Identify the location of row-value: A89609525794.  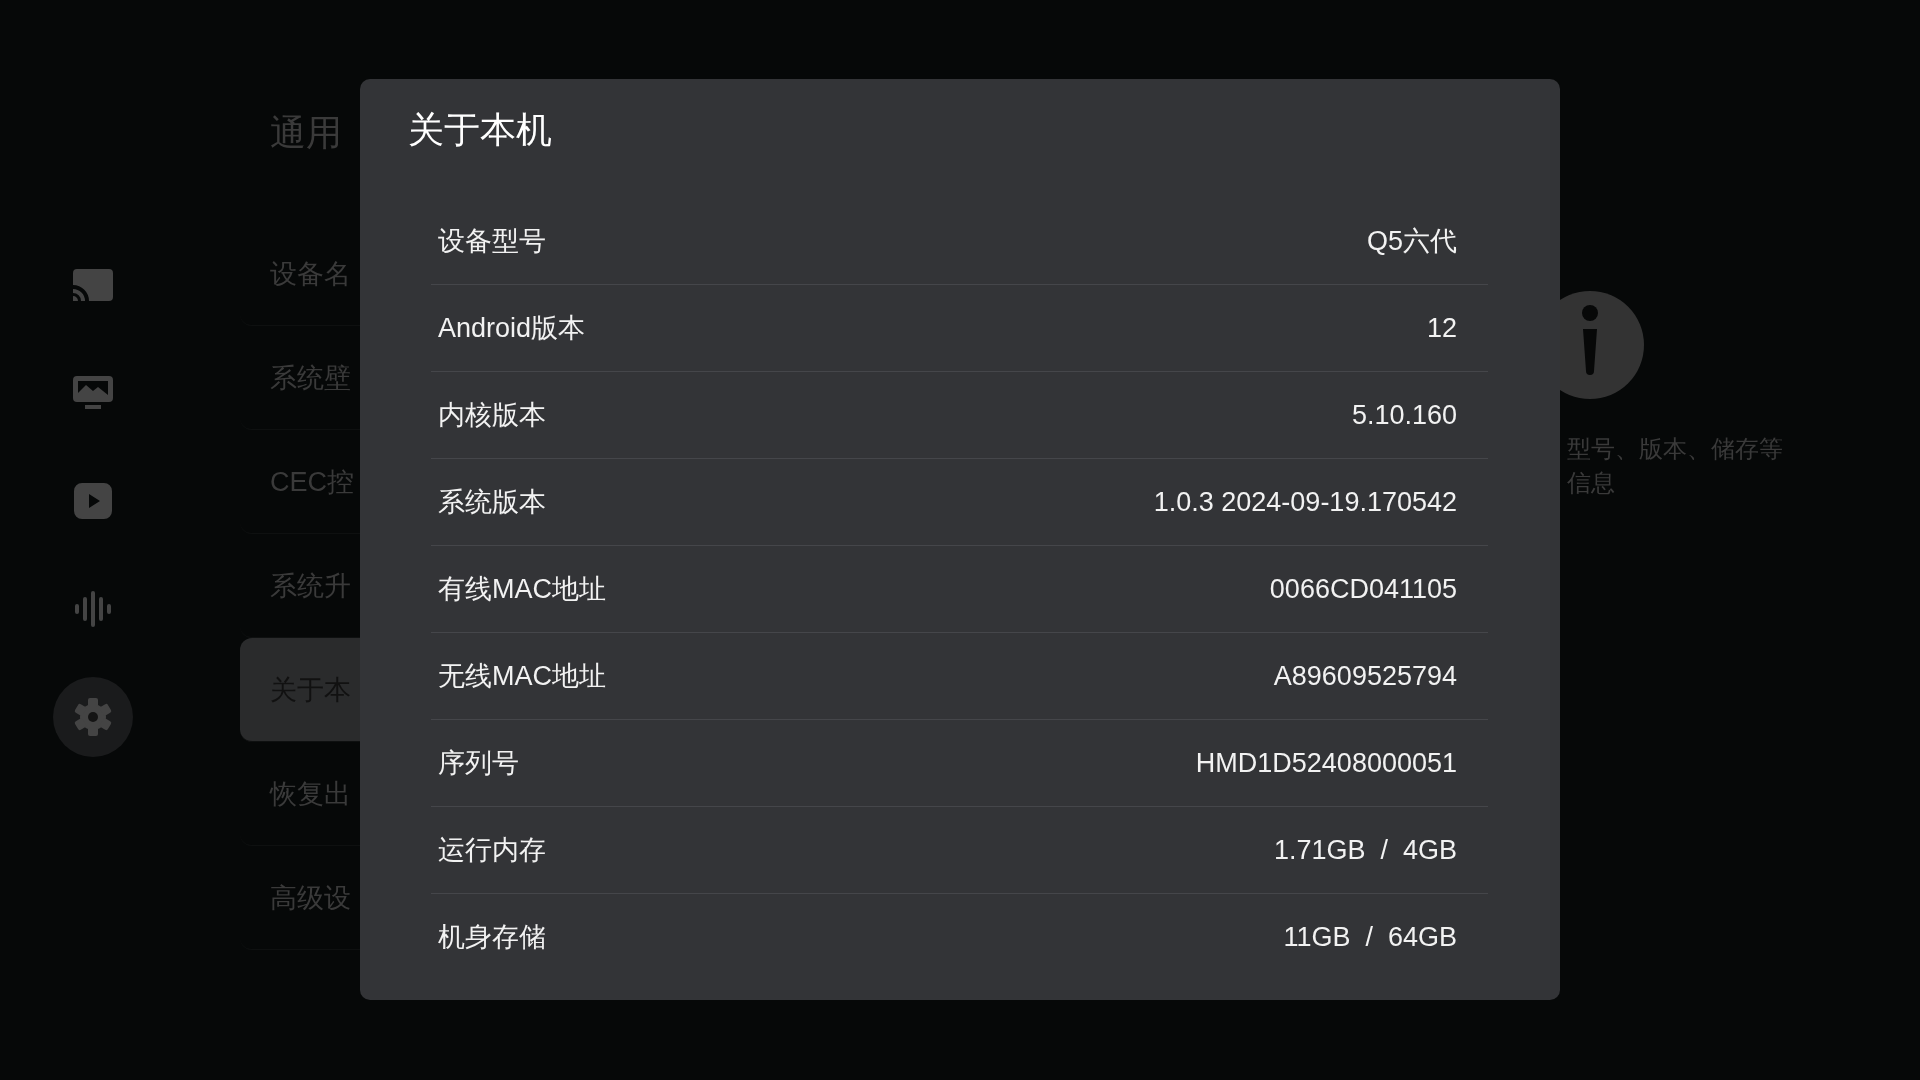
(1365, 676).